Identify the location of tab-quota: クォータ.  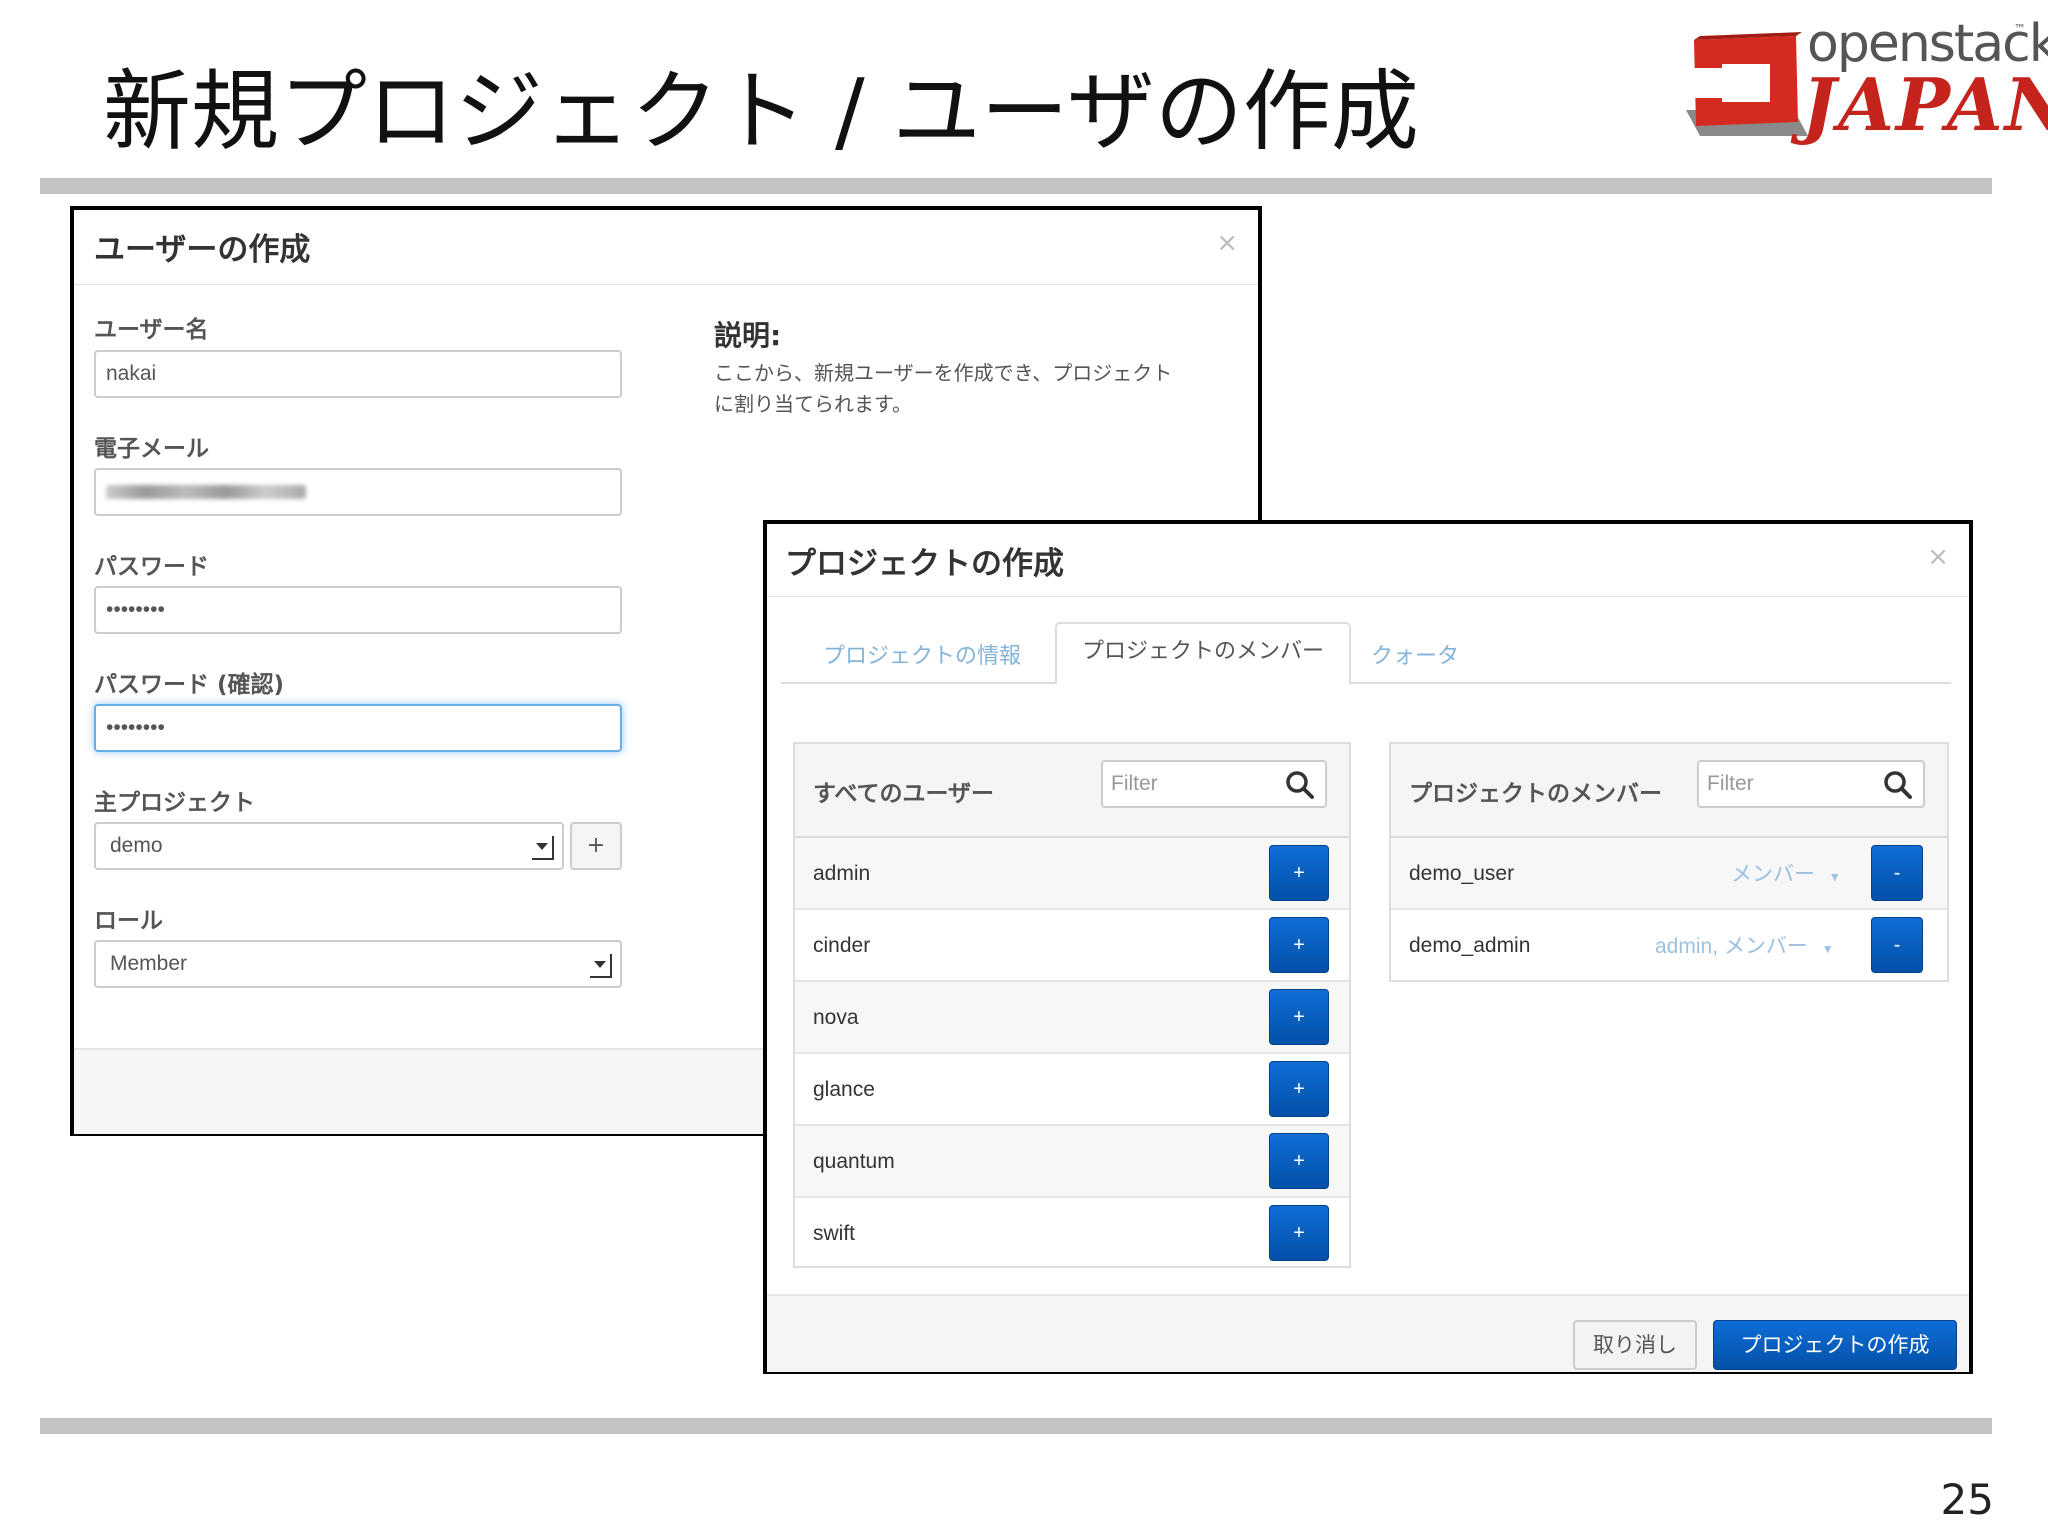
(1415, 654).